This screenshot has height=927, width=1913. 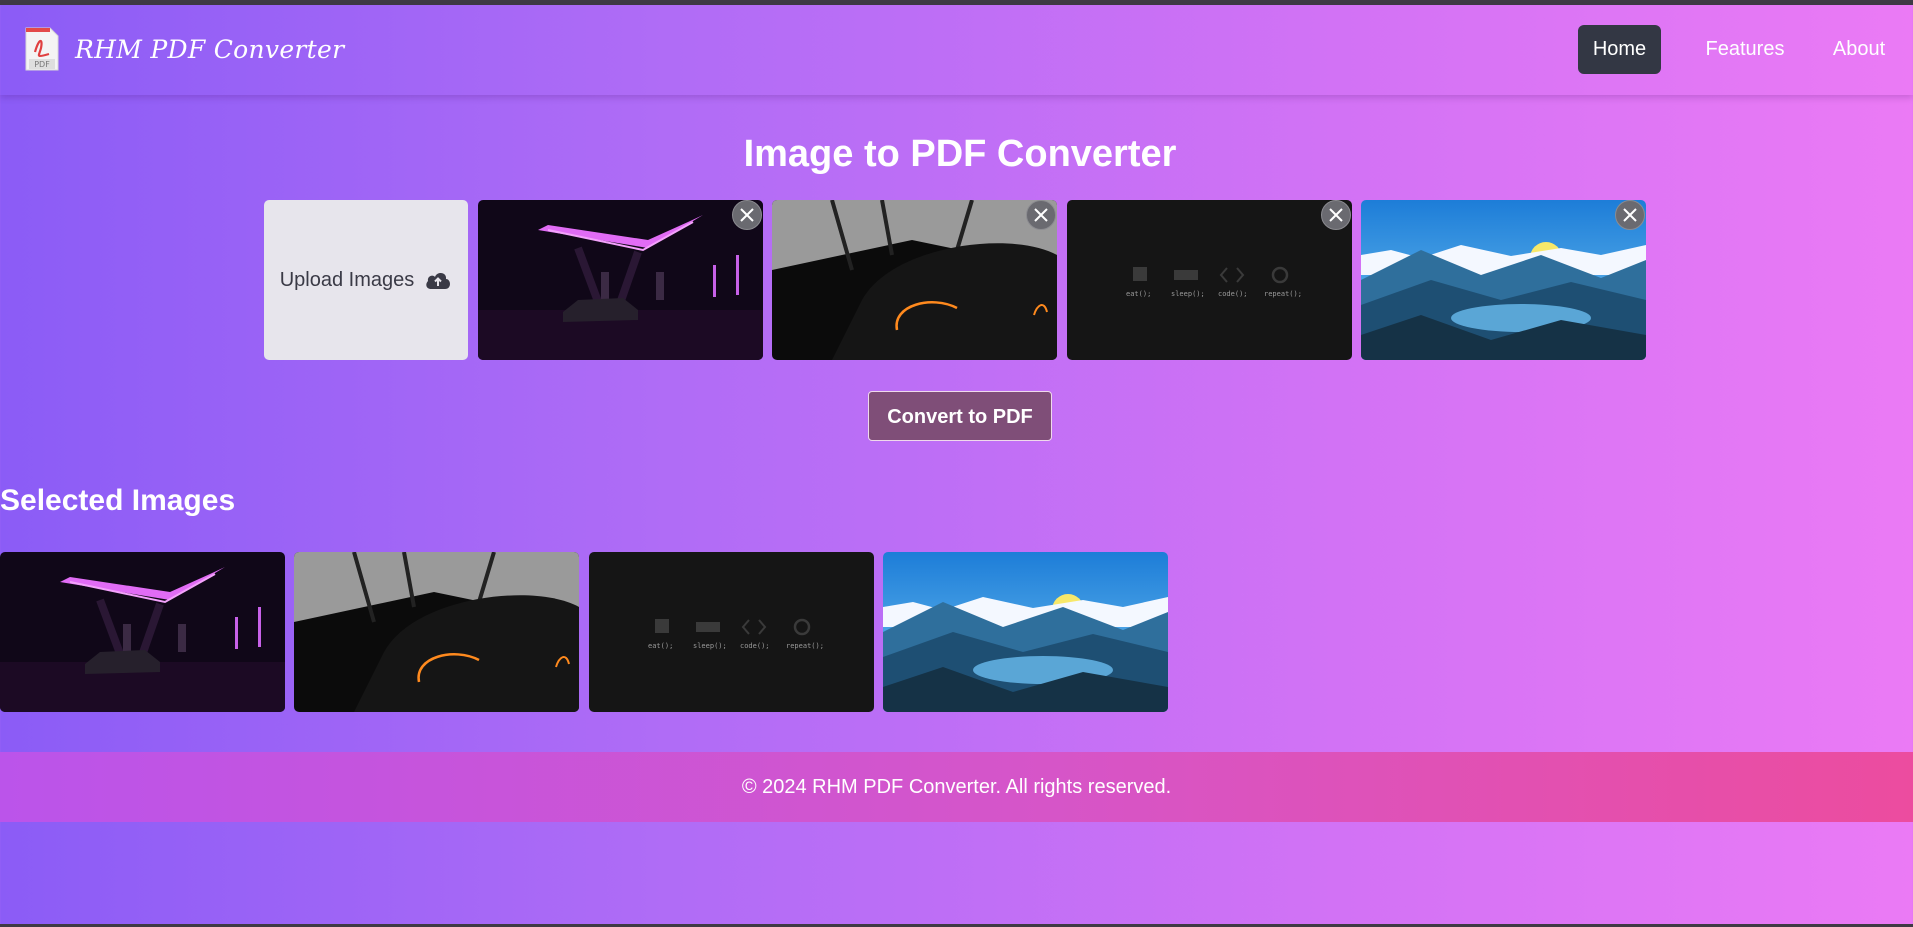 I want to click on remove-image-3-button, so click(x=1336, y=215).